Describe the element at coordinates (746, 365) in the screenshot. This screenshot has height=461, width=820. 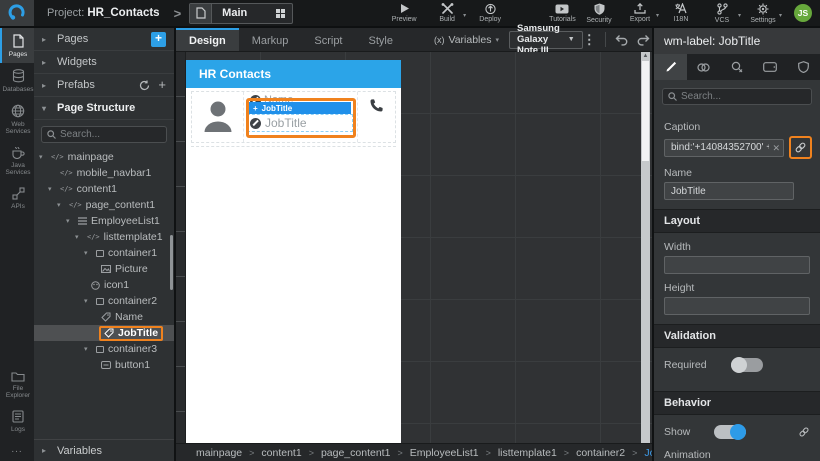
I see `required-toggle` at that location.